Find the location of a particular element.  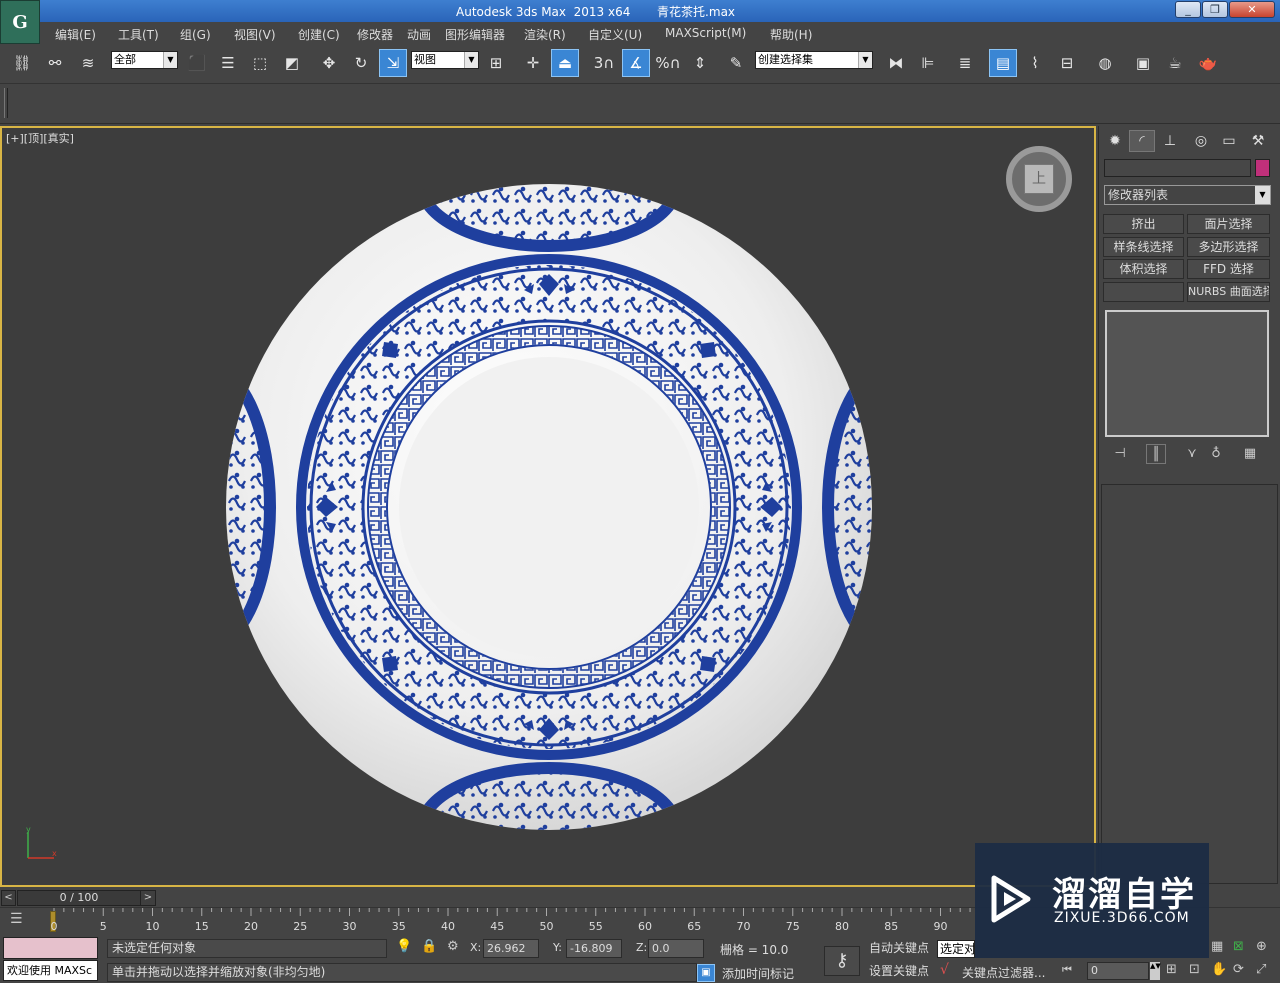

lock-selection-icon: 🔒 is located at coordinates (429, 946).